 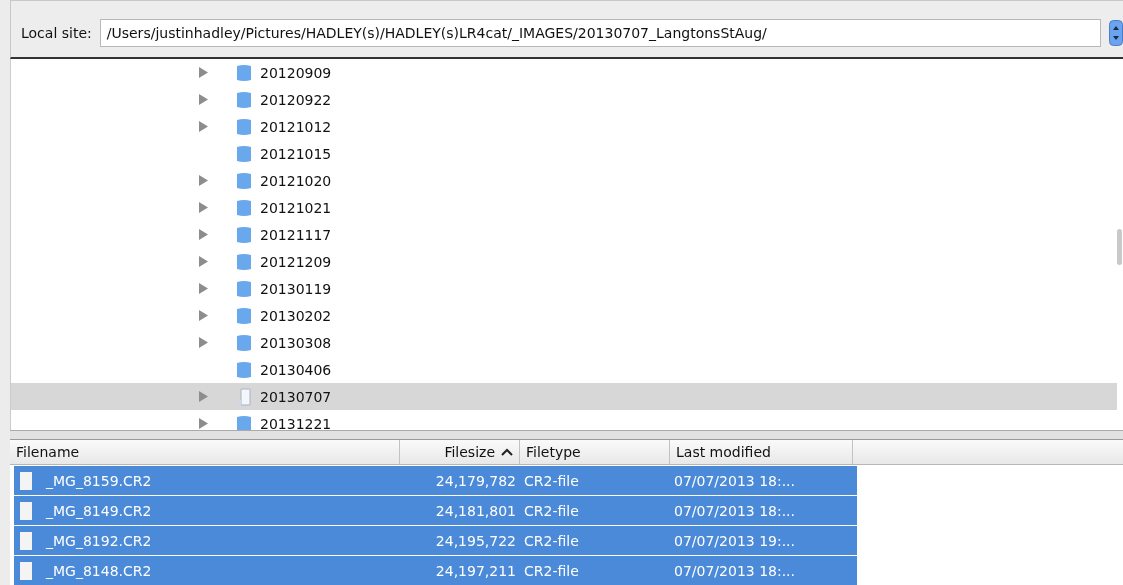 What do you see at coordinates (564, 181) in the screenshot?
I see `folder-tree-item: 20121020` at bounding box center [564, 181].